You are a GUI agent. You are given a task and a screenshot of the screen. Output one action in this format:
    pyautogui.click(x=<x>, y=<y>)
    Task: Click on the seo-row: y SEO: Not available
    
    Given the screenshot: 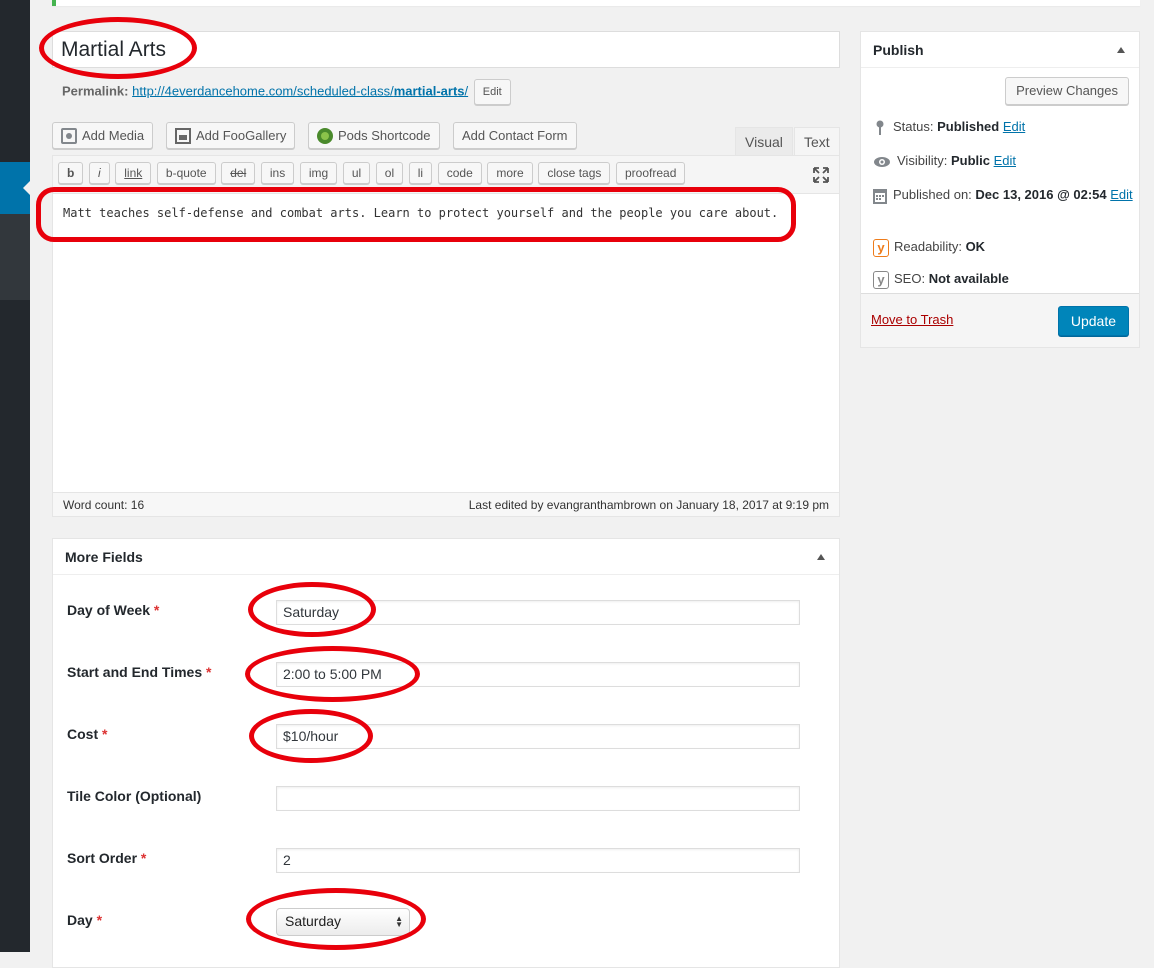 What is the action you would take?
    pyautogui.click(x=941, y=279)
    